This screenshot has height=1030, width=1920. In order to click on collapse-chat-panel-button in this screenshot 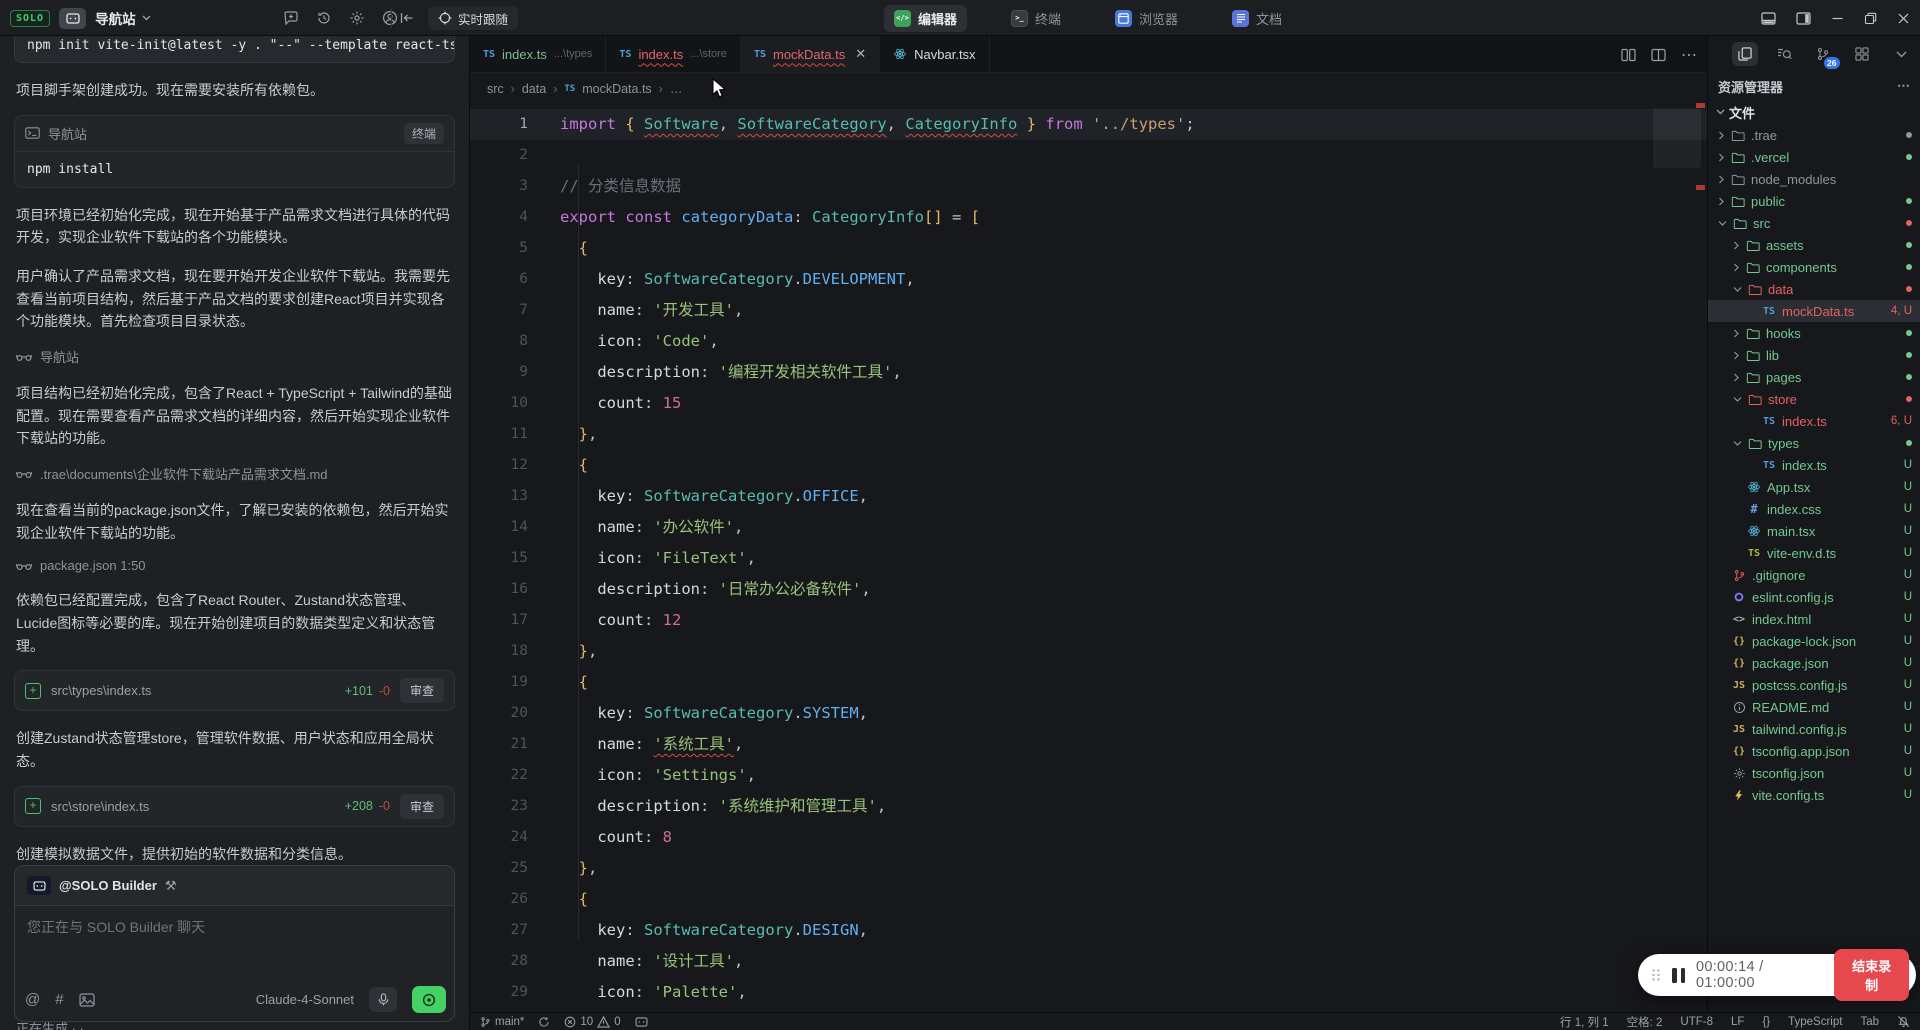, I will do `click(407, 18)`.